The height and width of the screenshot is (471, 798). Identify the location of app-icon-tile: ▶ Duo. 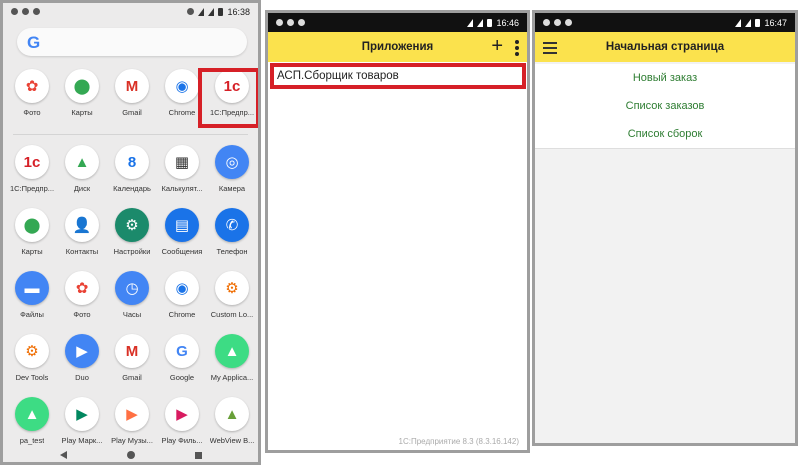
(82, 365).